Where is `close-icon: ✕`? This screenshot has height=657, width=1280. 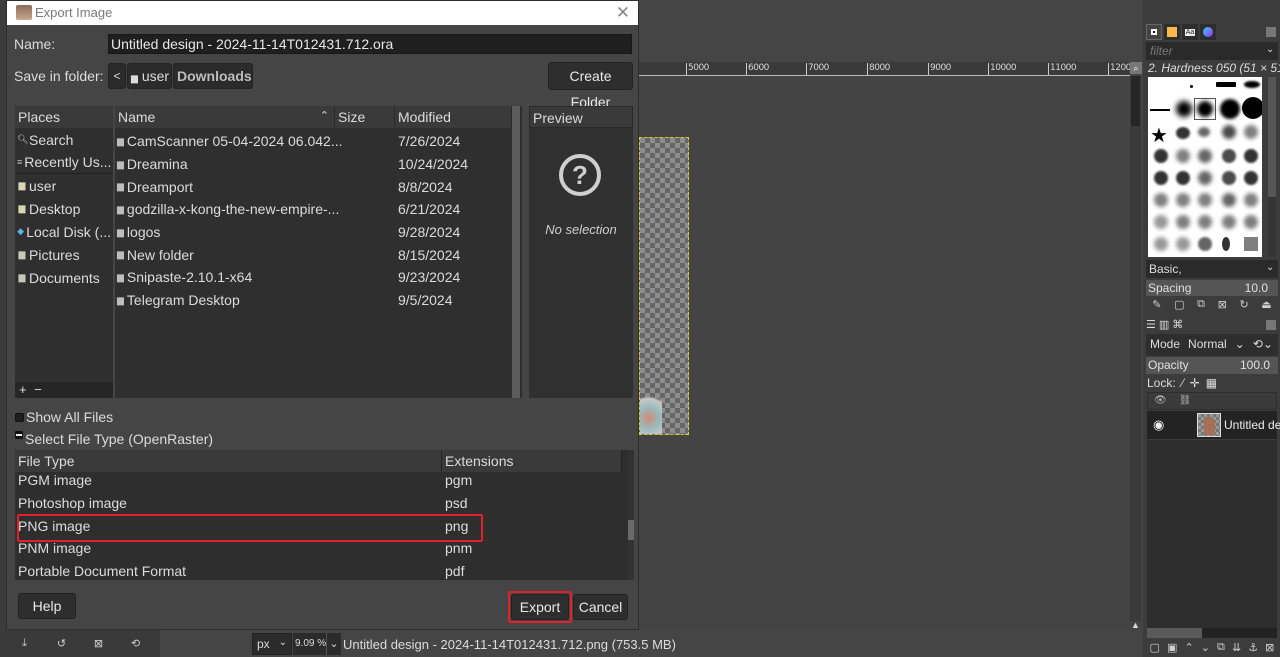 close-icon: ✕ is located at coordinates (623, 13).